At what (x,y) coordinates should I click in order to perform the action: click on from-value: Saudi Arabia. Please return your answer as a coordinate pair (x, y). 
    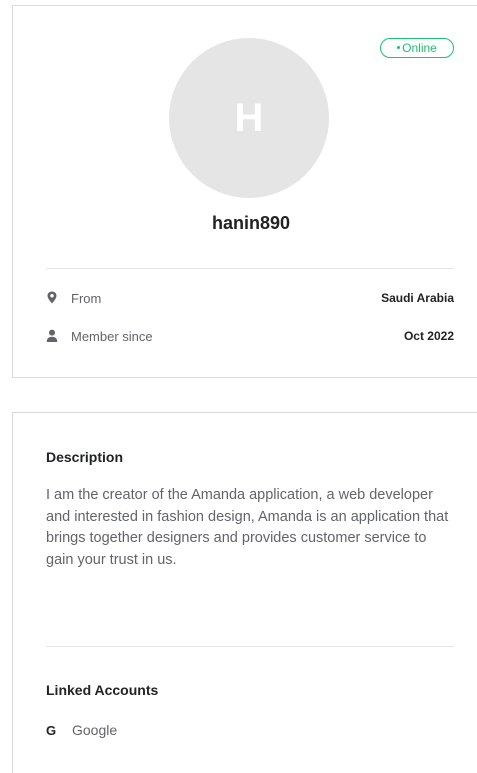
    Looking at the image, I should click on (417, 298).